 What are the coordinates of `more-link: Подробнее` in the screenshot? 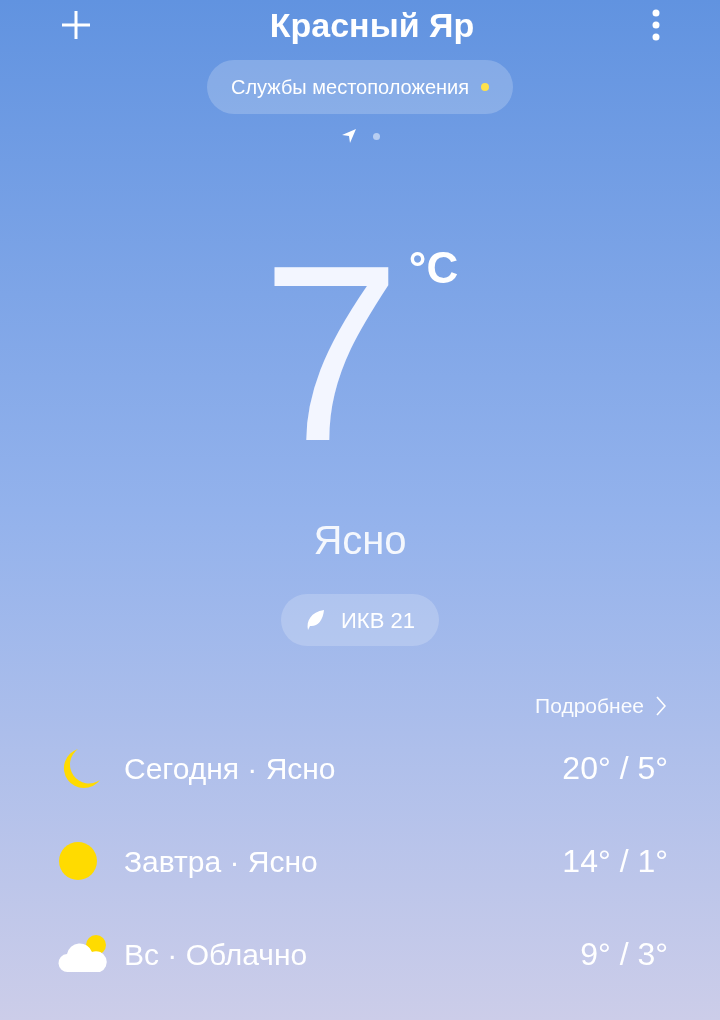 It's located at (600, 706).